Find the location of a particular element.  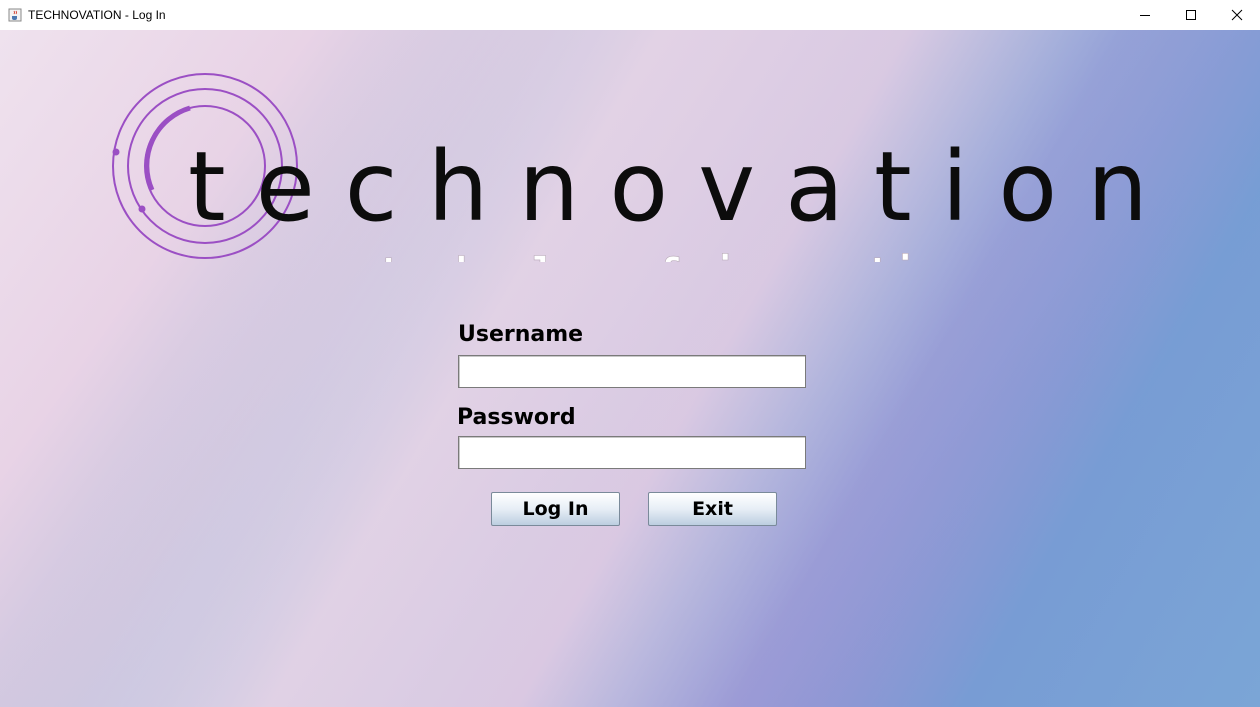

window-controls is located at coordinates (1191, 15).